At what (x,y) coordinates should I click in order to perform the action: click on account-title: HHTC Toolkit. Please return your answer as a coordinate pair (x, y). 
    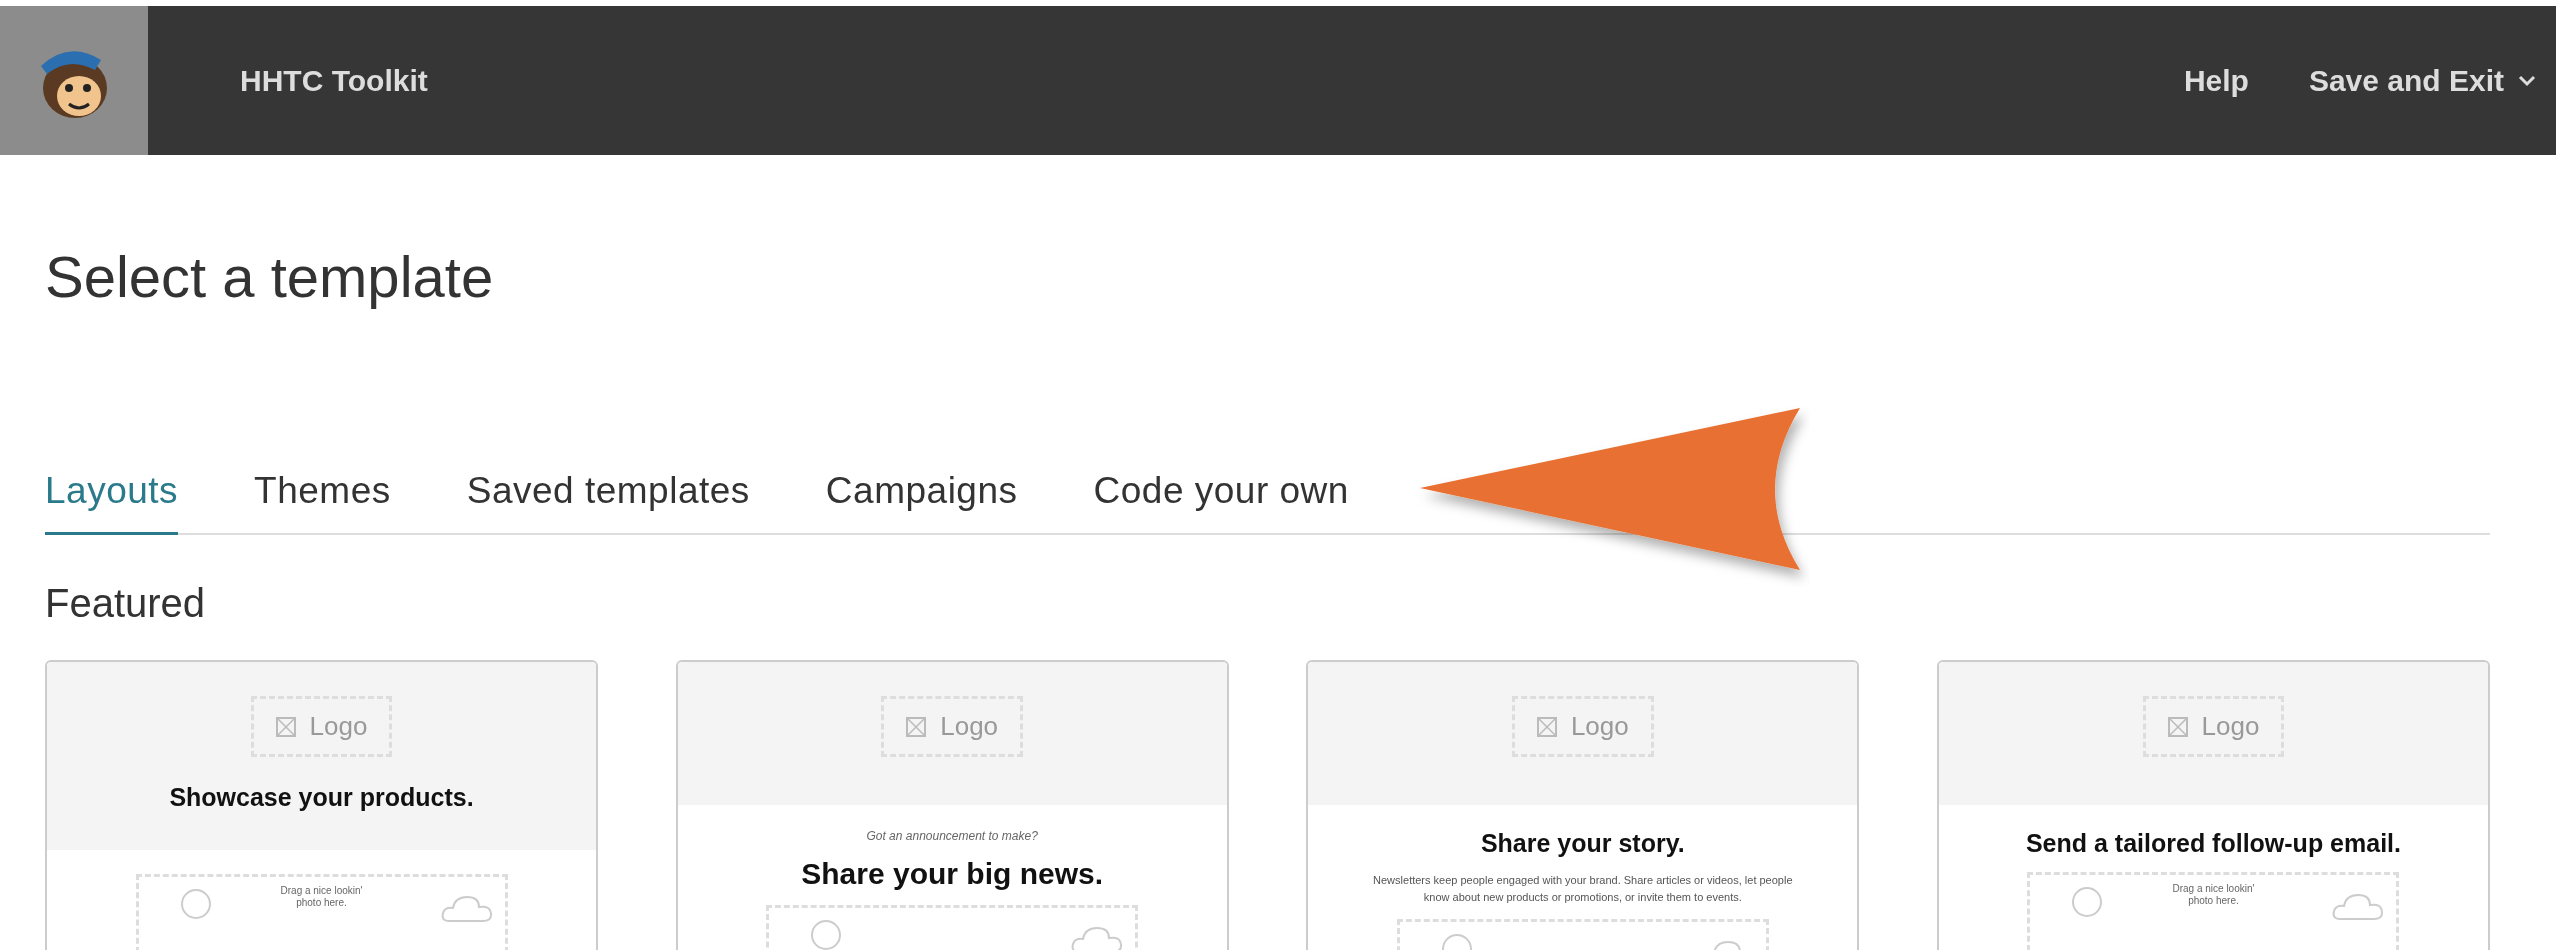
    Looking at the image, I should click on (334, 80).